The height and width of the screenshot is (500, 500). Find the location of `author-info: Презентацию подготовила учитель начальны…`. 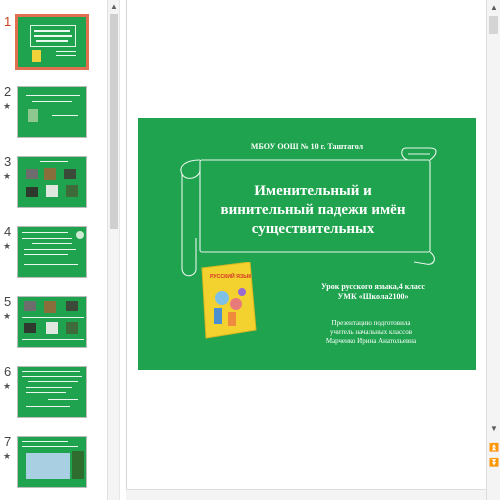

author-info: Презентацию подготовила учитель начальны… is located at coordinates (371, 332).